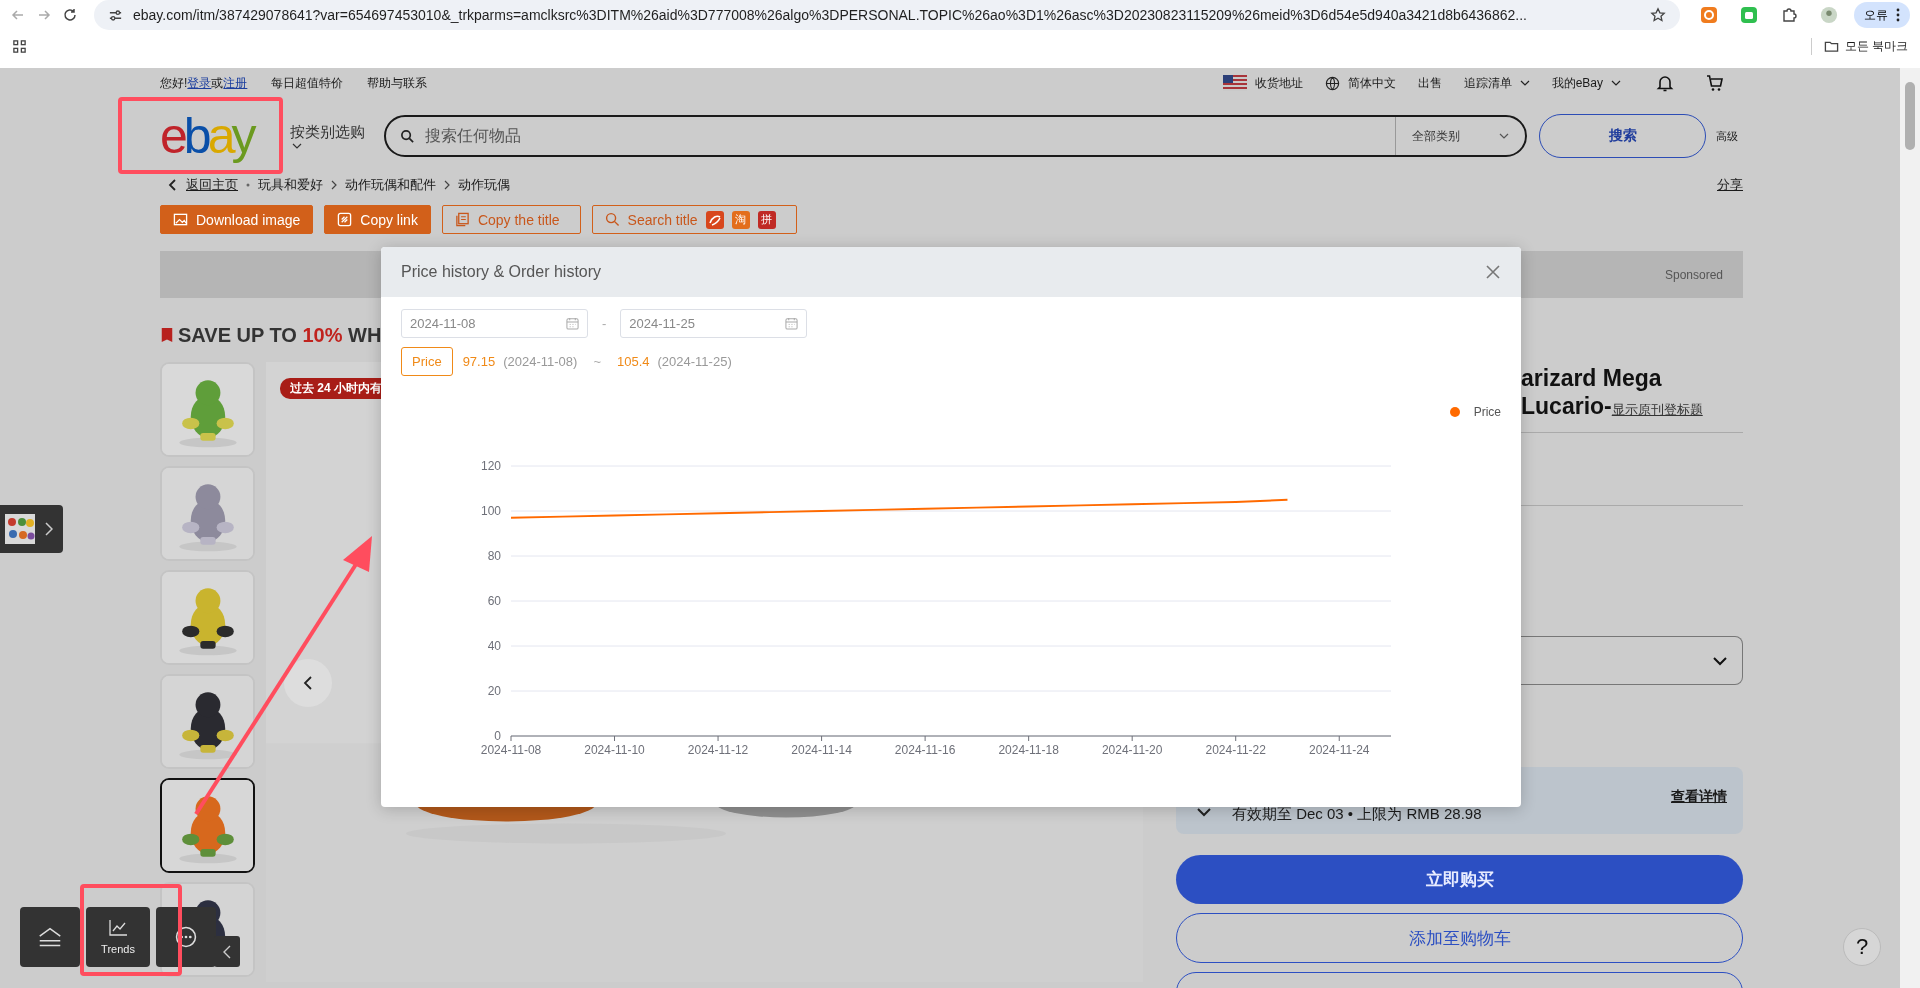 Image resolution: width=1920 pixels, height=988 pixels. I want to click on close-icon, so click(1493, 272).